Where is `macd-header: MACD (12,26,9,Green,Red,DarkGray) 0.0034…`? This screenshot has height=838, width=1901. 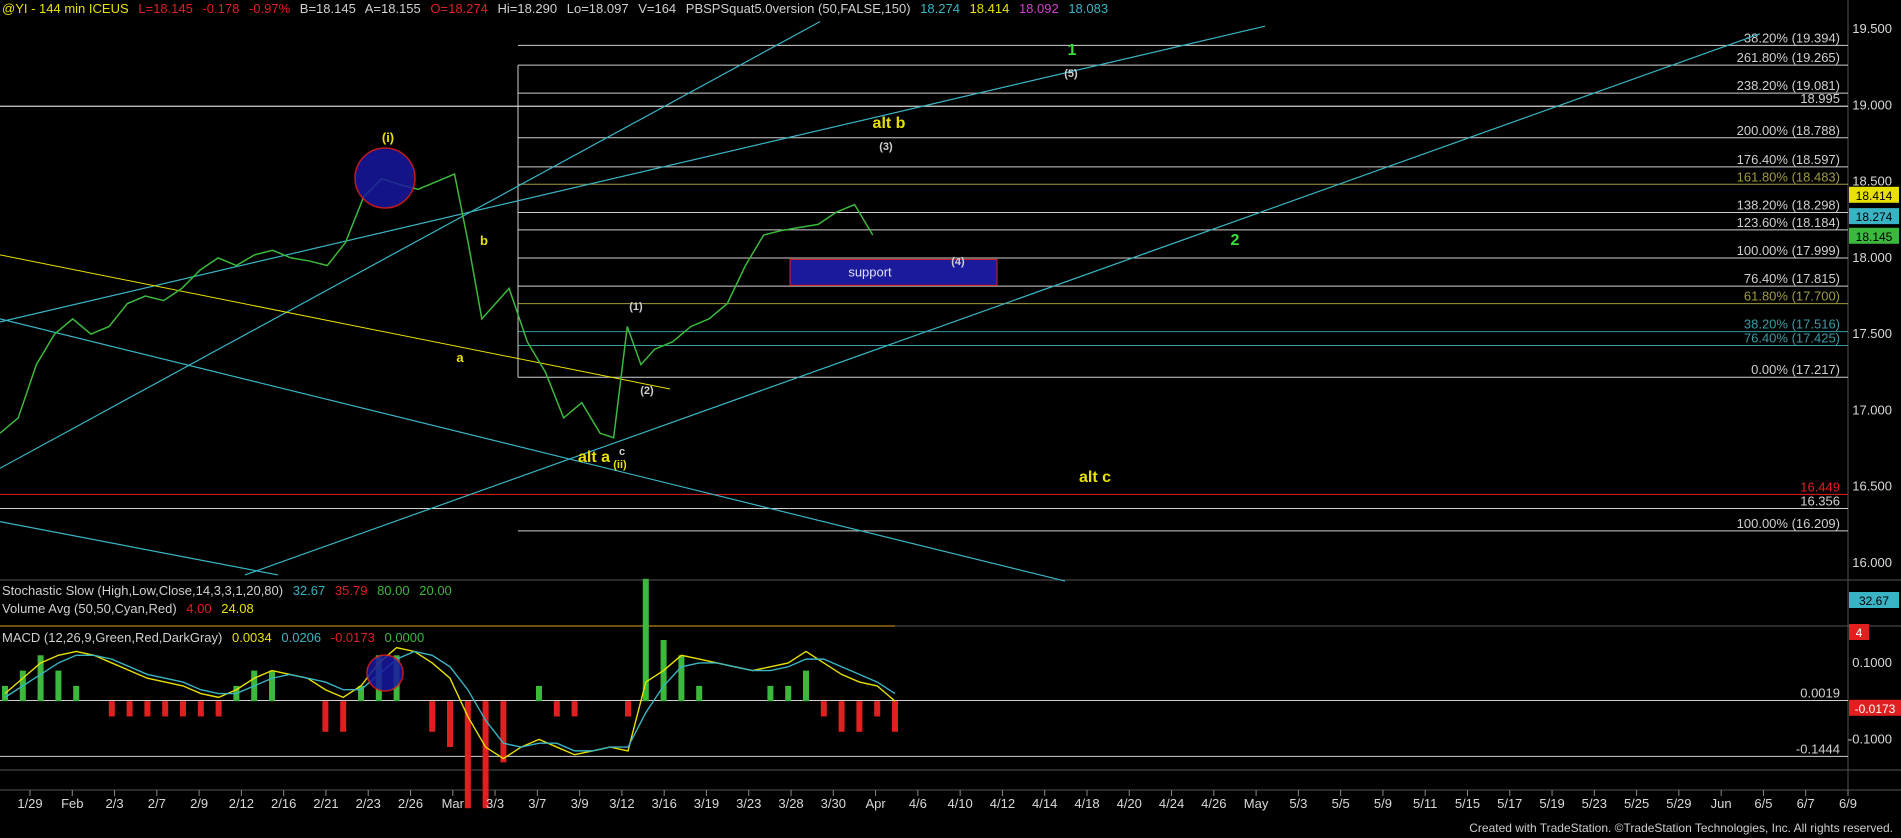 macd-header: MACD (12,26,9,Green,Red,DarkGray) 0.0034… is located at coordinates (216, 637).